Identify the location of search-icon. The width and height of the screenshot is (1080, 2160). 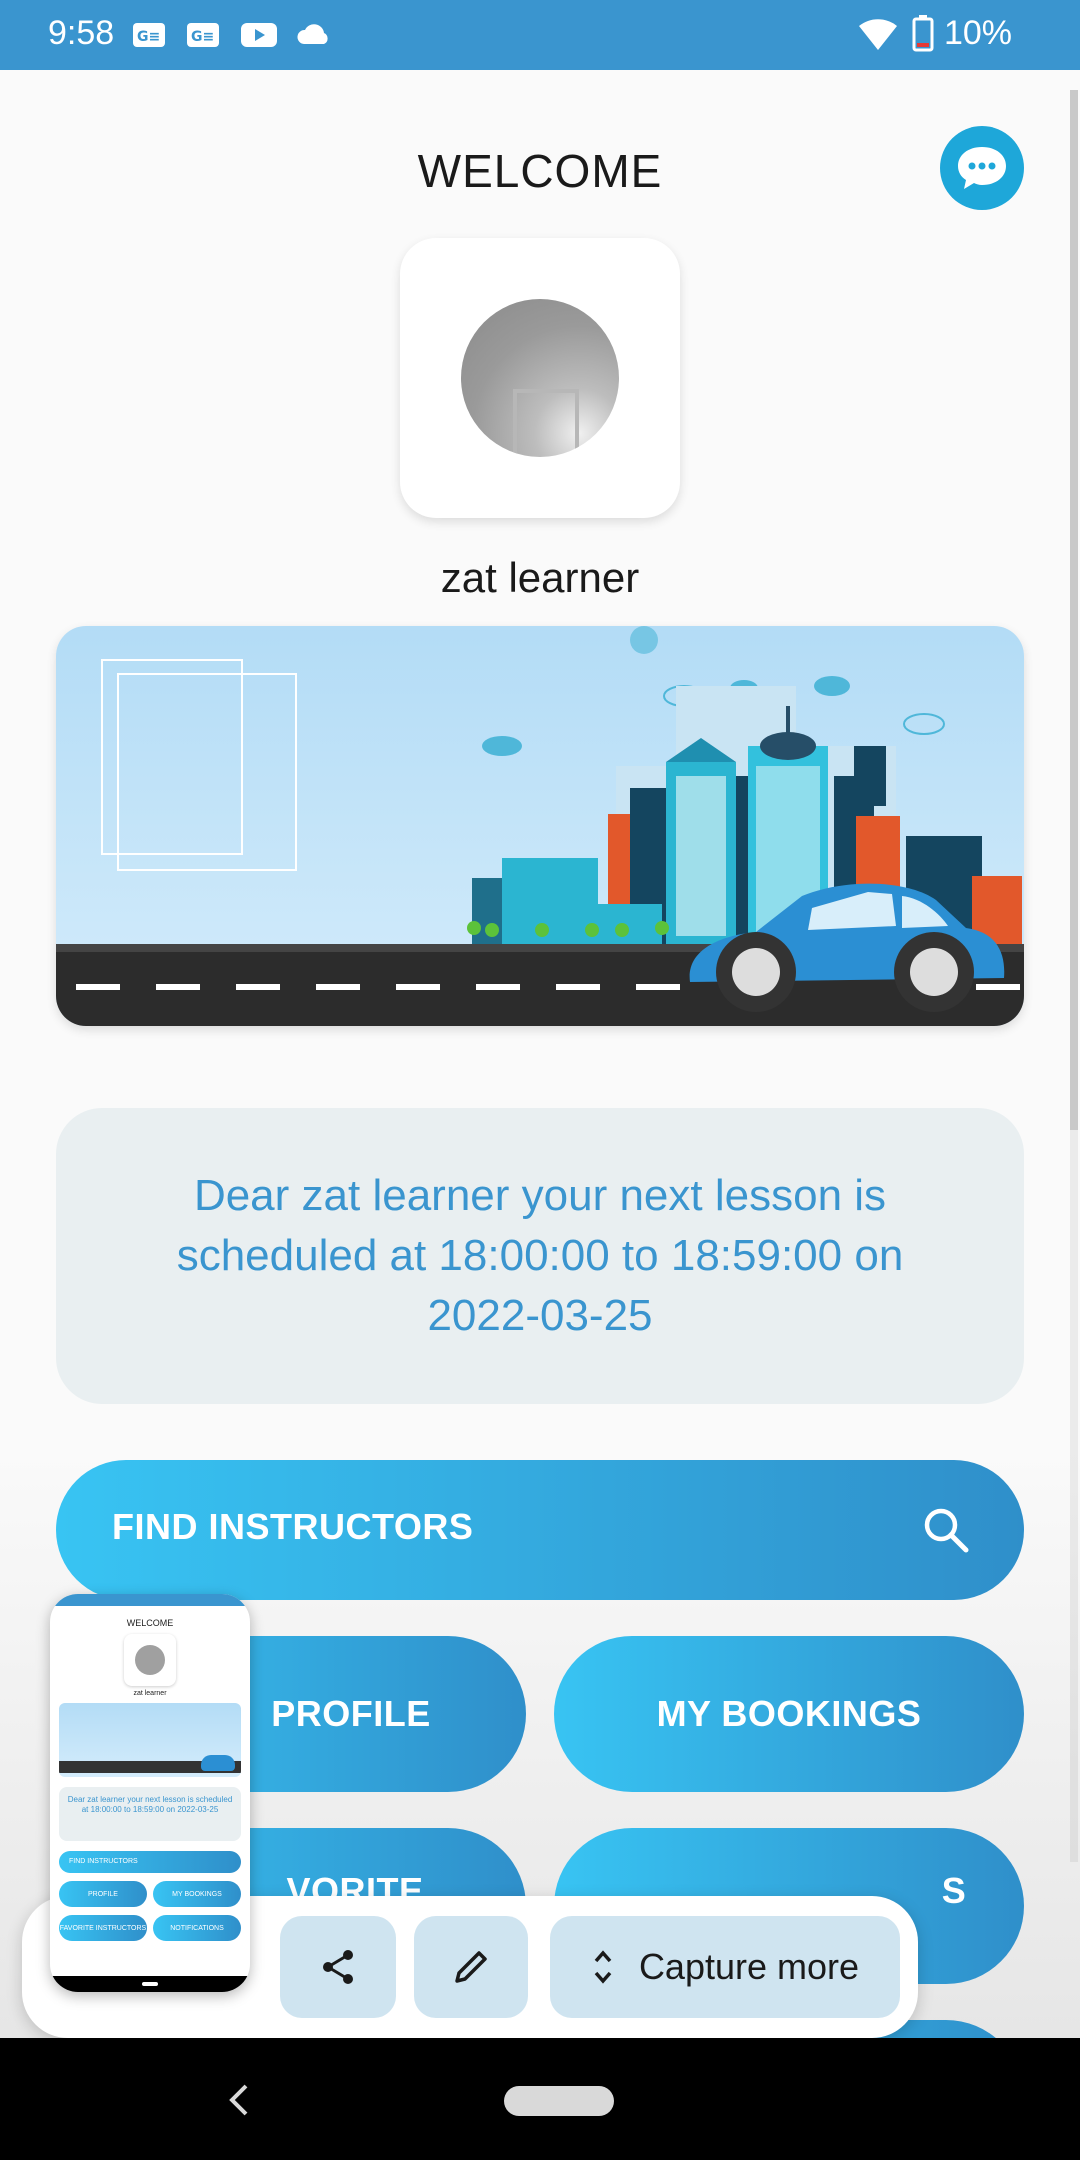
(946, 1530).